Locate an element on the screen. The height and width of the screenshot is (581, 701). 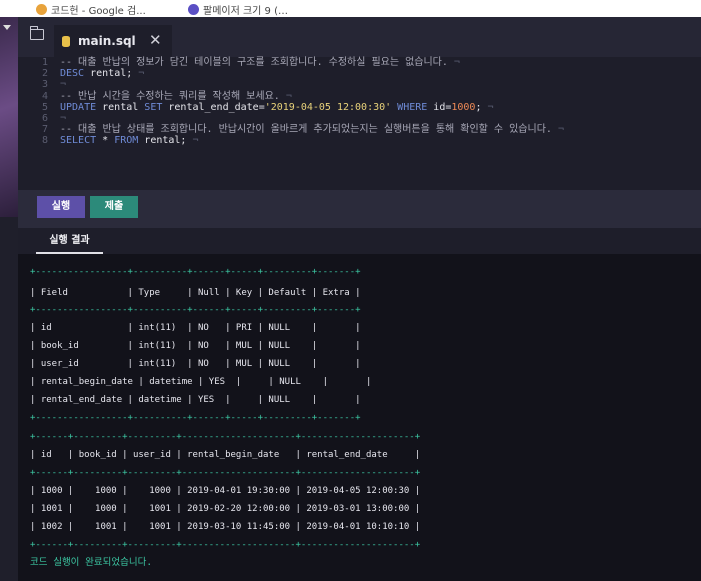
code-line: 8 SELECT * FROM rental; ¬ is located at coordinates (359, 140).